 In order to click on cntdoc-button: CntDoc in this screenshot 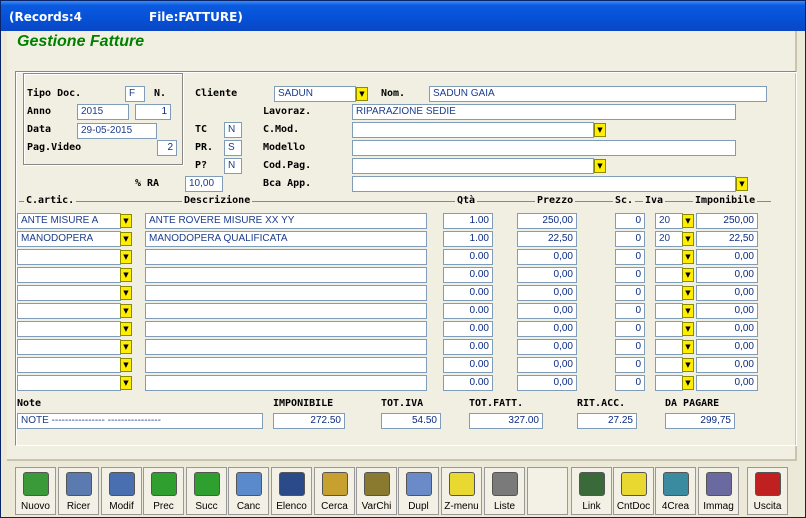, I will do `click(633, 491)`.